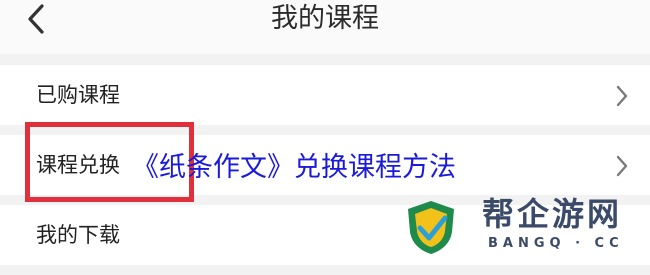 The width and height of the screenshot is (650, 275). I want to click on overlay-caption: 《纸条作文》兑换课程方法, so click(294, 167).